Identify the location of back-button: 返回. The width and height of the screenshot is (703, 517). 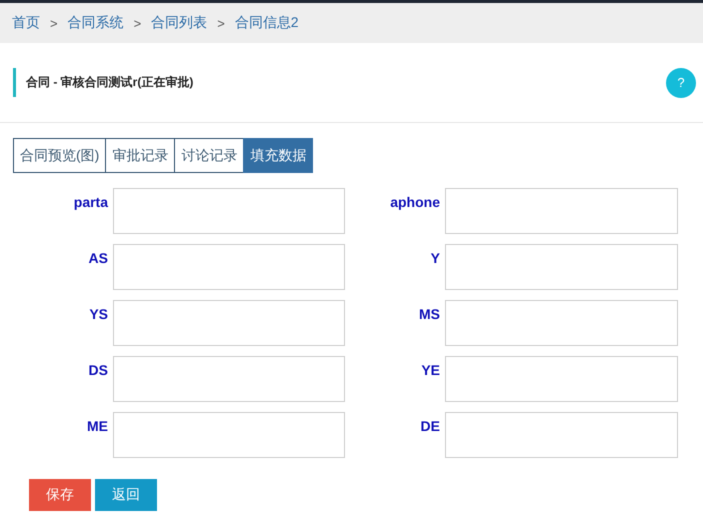
(126, 495).